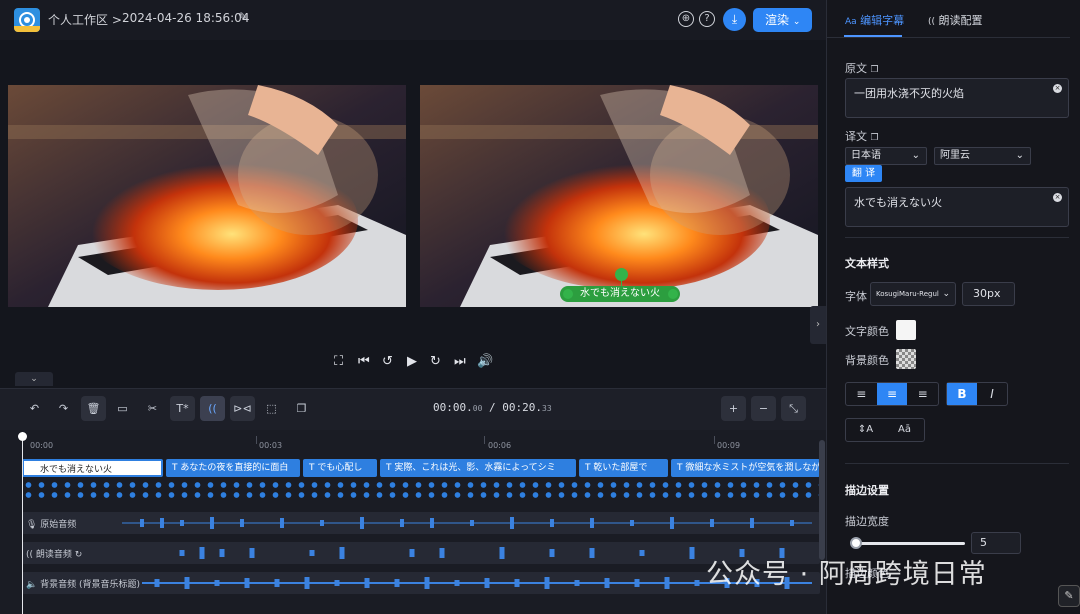 The width and height of the screenshot is (1080, 614). I want to click on ruler-label: 00:00, so click(42, 445).